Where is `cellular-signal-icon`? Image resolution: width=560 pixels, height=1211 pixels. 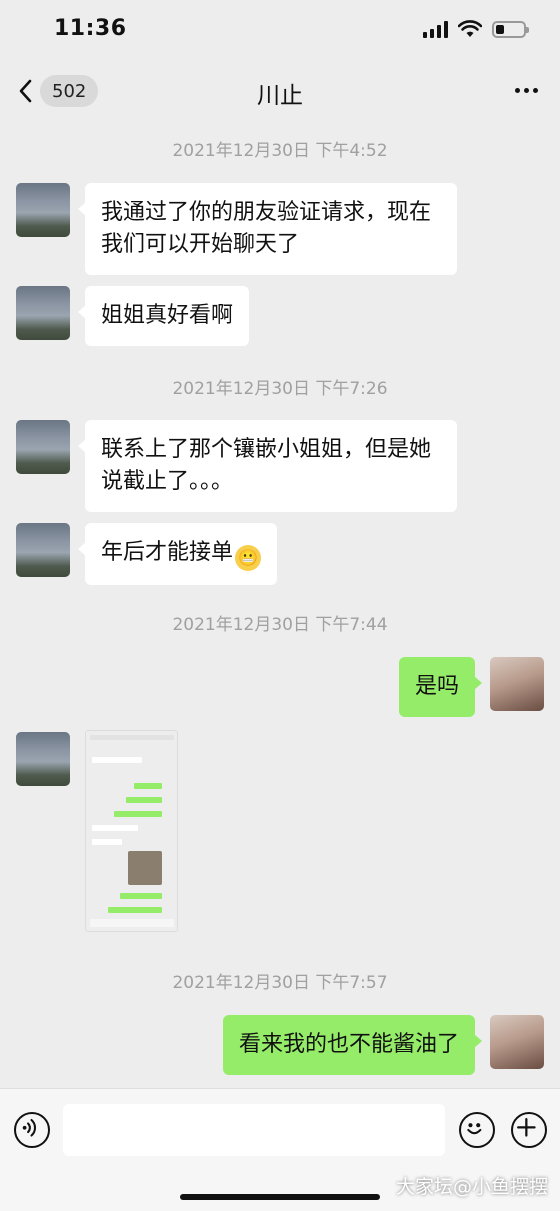 cellular-signal-icon is located at coordinates (435, 29).